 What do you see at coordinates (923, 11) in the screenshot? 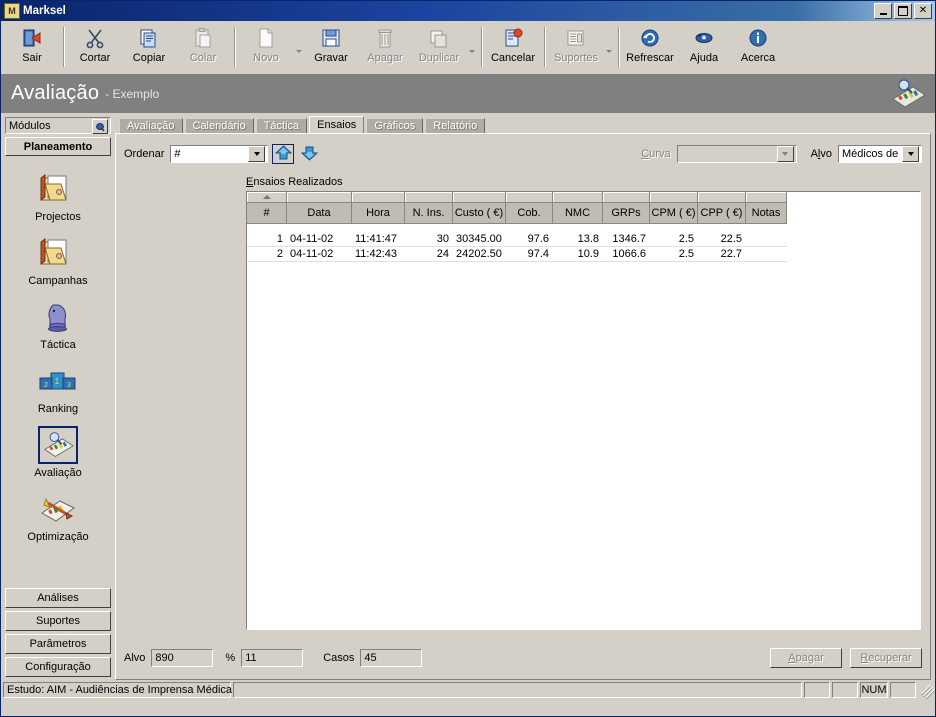
I see `close-button: ✕` at bounding box center [923, 11].